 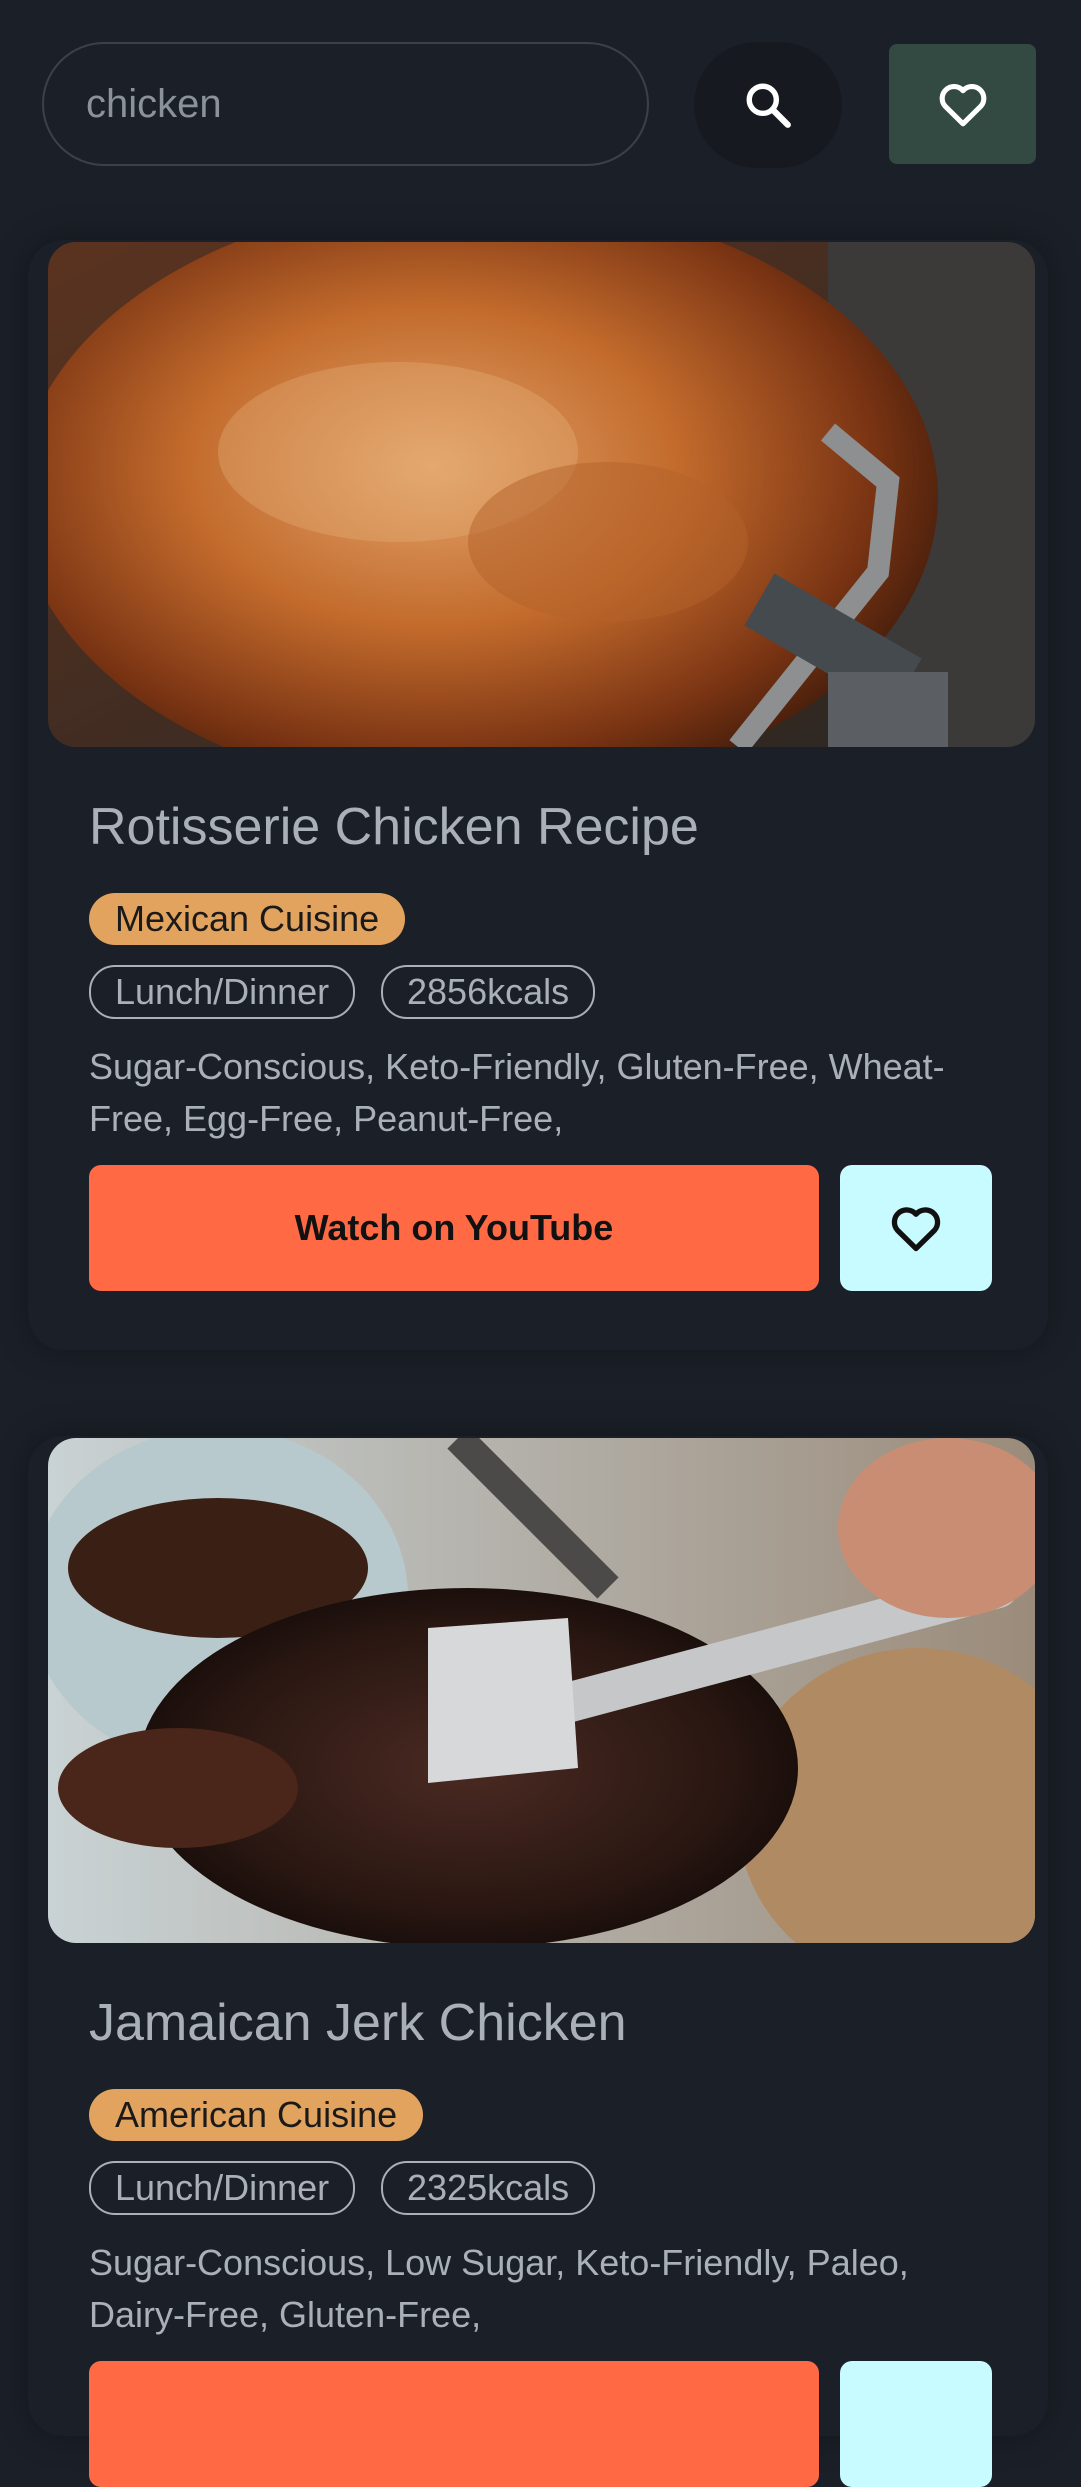 What do you see at coordinates (256, 2115) in the screenshot?
I see `cuisine-badge: American Cuisine` at bounding box center [256, 2115].